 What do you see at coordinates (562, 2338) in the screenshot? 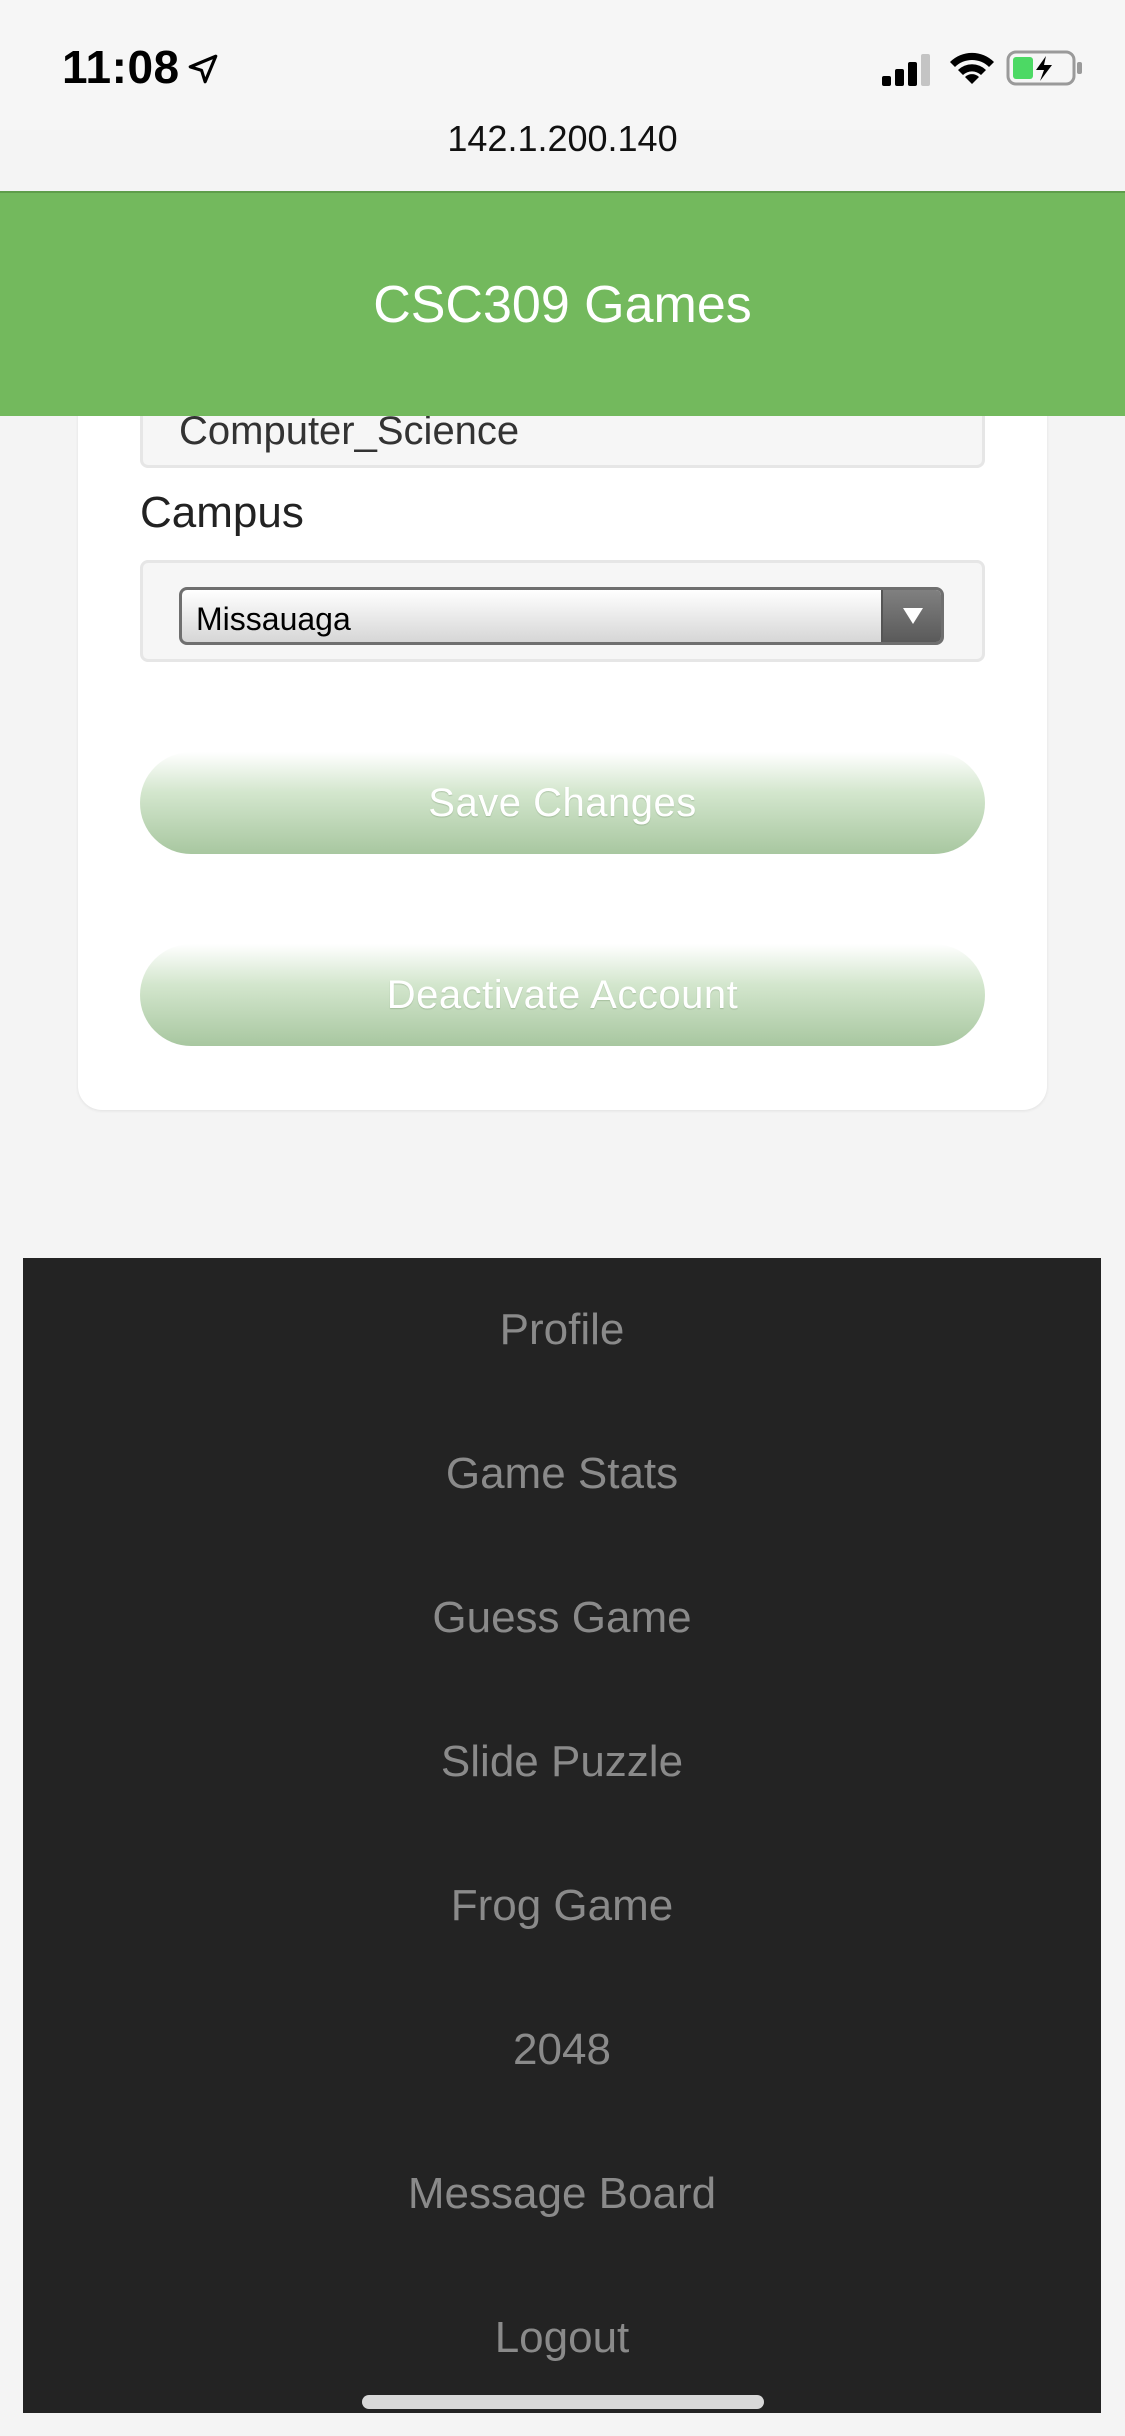
I see `nav-item-logout: Logout` at bounding box center [562, 2338].